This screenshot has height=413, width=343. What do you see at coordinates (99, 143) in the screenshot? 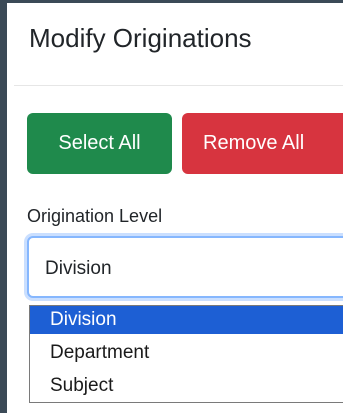
I see `select-all-button: Select All` at bounding box center [99, 143].